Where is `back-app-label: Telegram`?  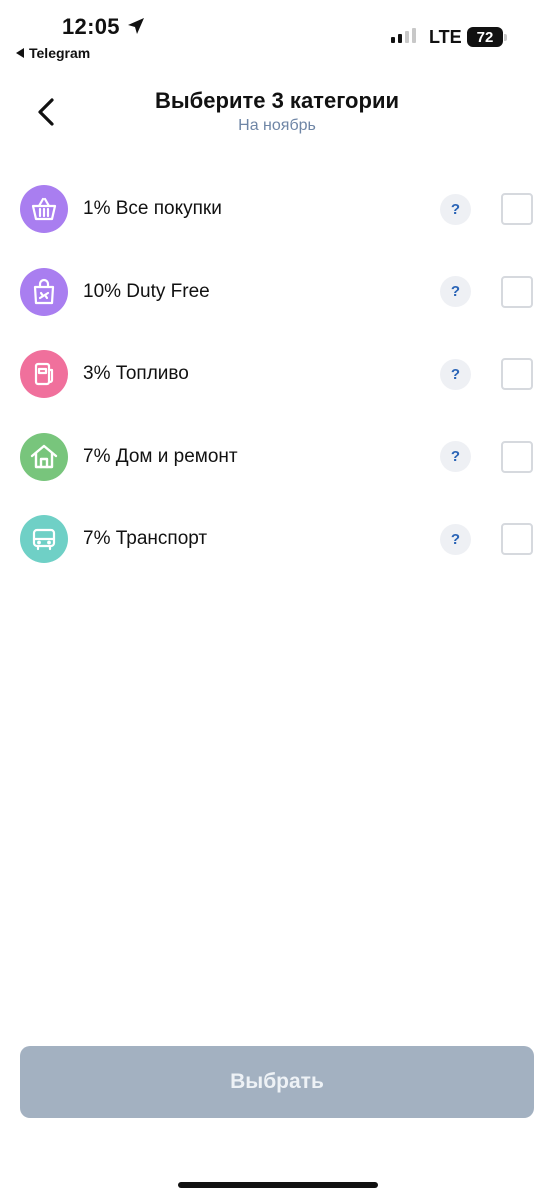 back-app-label: Telegram is located at coordinates (60, 53).